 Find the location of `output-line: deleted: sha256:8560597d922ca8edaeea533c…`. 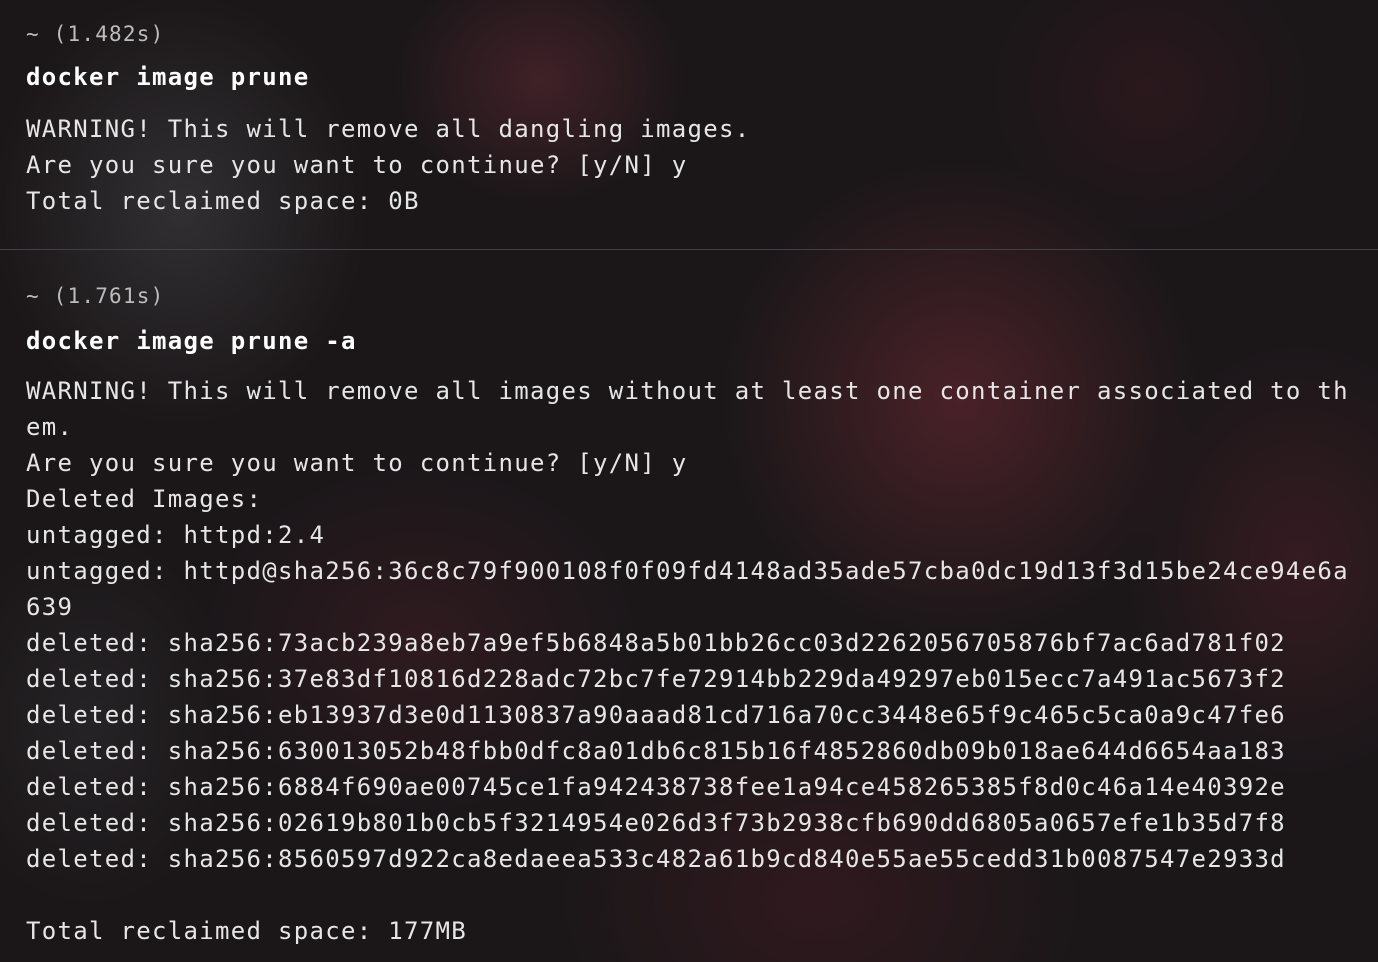

output-line: deleted: sha256:8560597d922ca8edaeea533c… is located at coordinates (656, 859).